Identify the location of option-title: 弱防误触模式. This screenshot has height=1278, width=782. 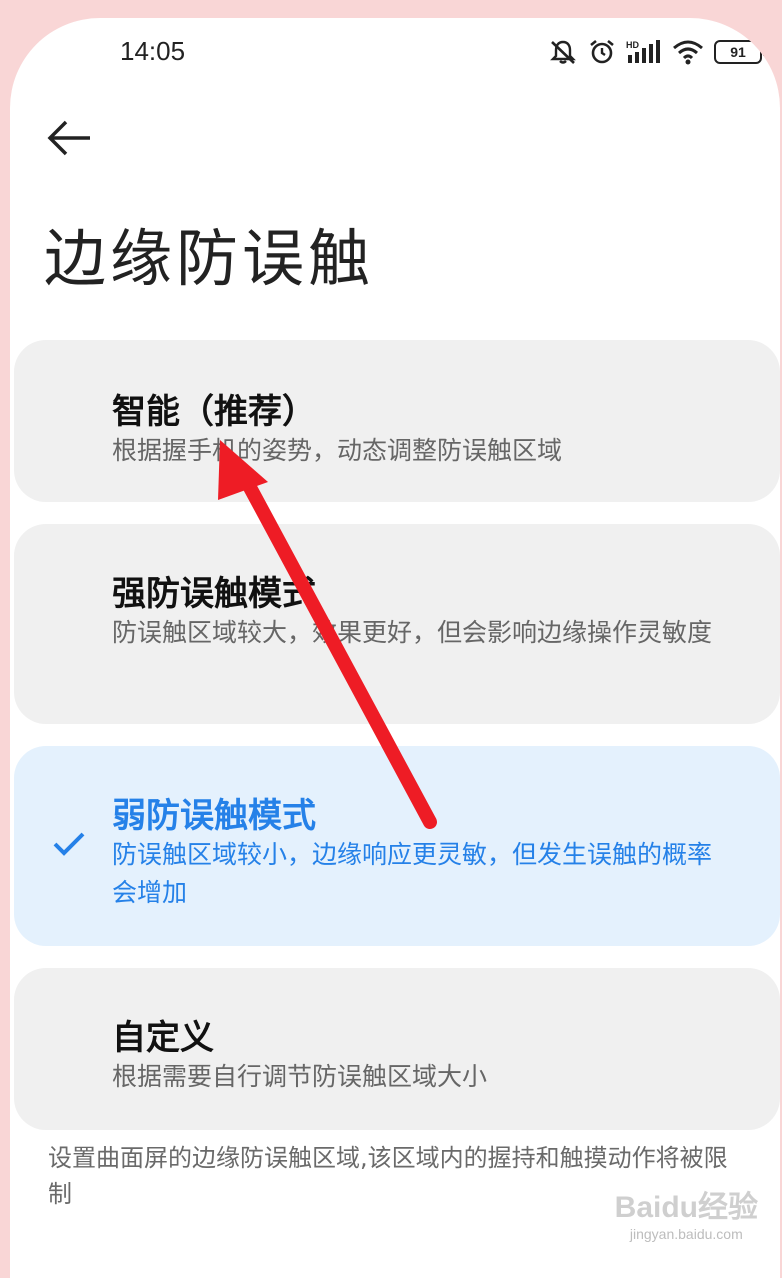
(214, 816).